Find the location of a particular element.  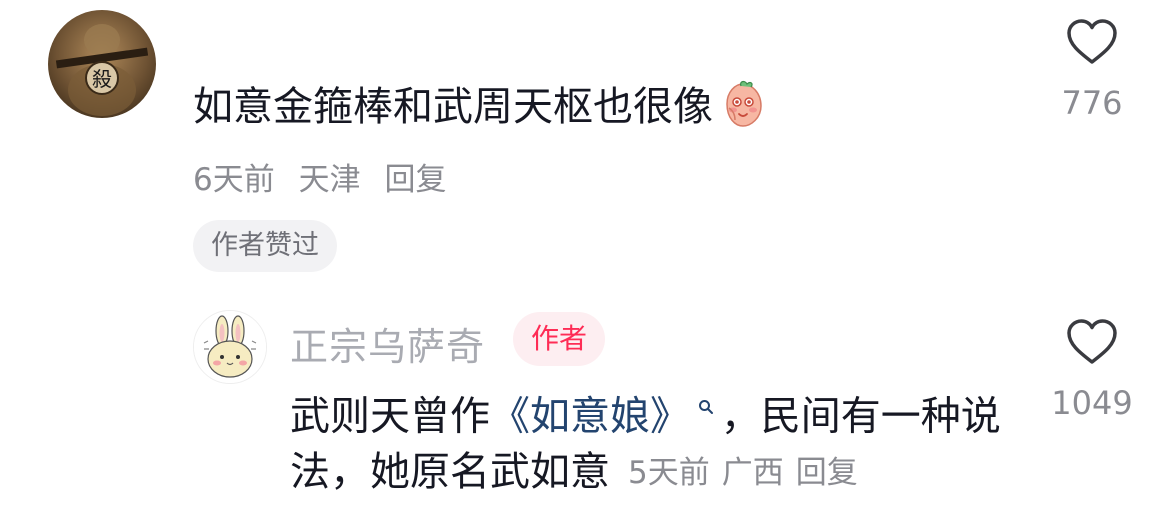

reply-like-count: 1049 is located at coordinates (1092, 403).